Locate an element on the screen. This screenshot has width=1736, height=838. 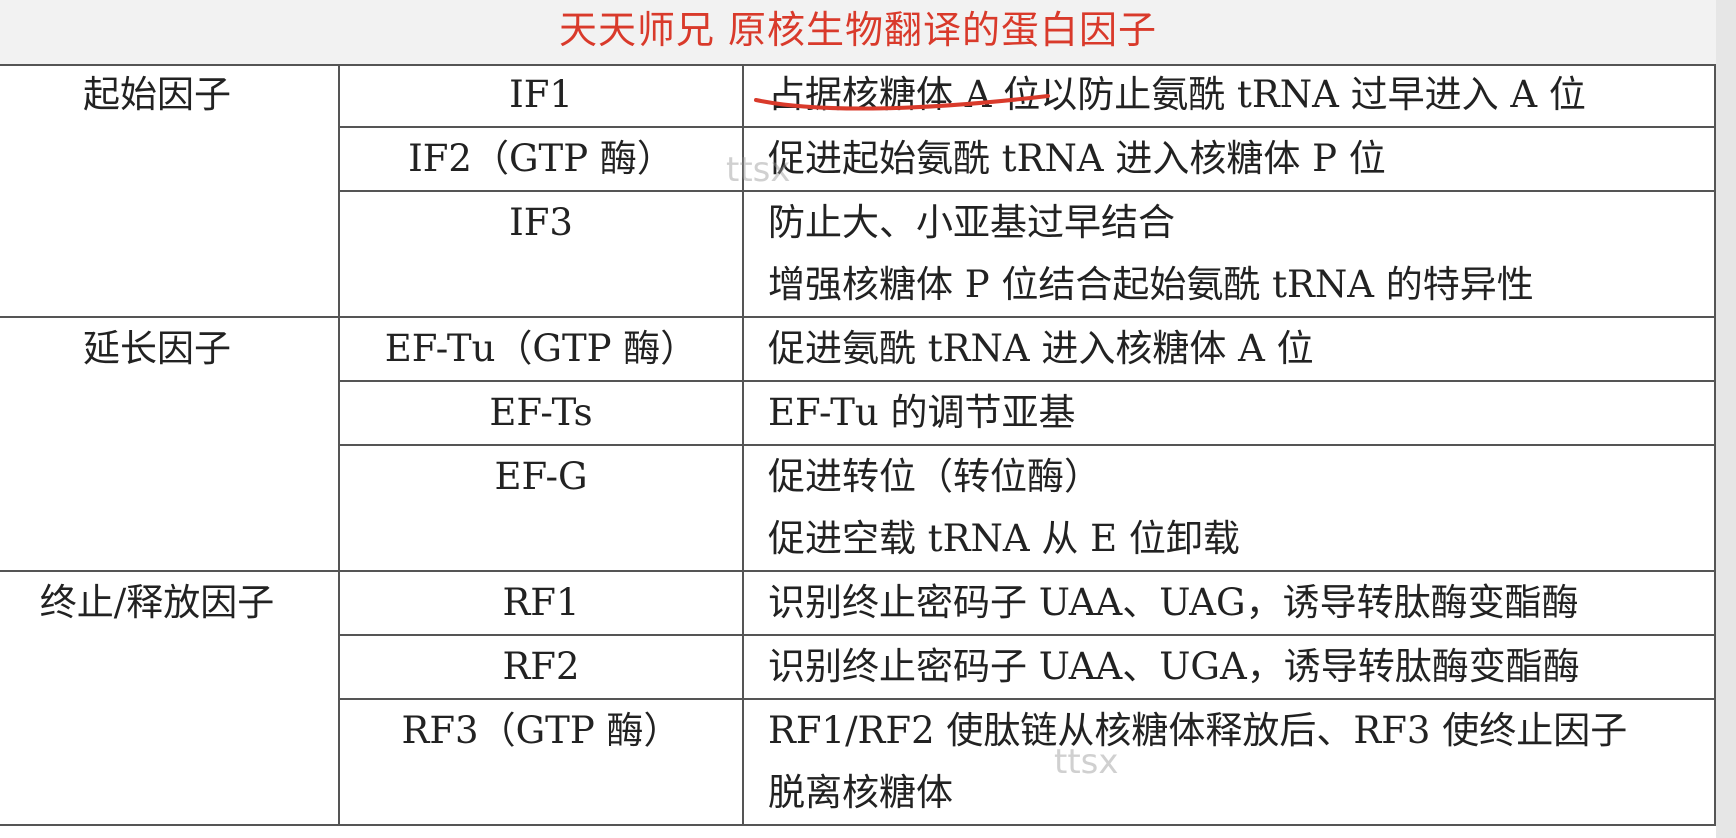
factor-name-cell: IF2（GTP 酶） is located at coordinates (541, 159).